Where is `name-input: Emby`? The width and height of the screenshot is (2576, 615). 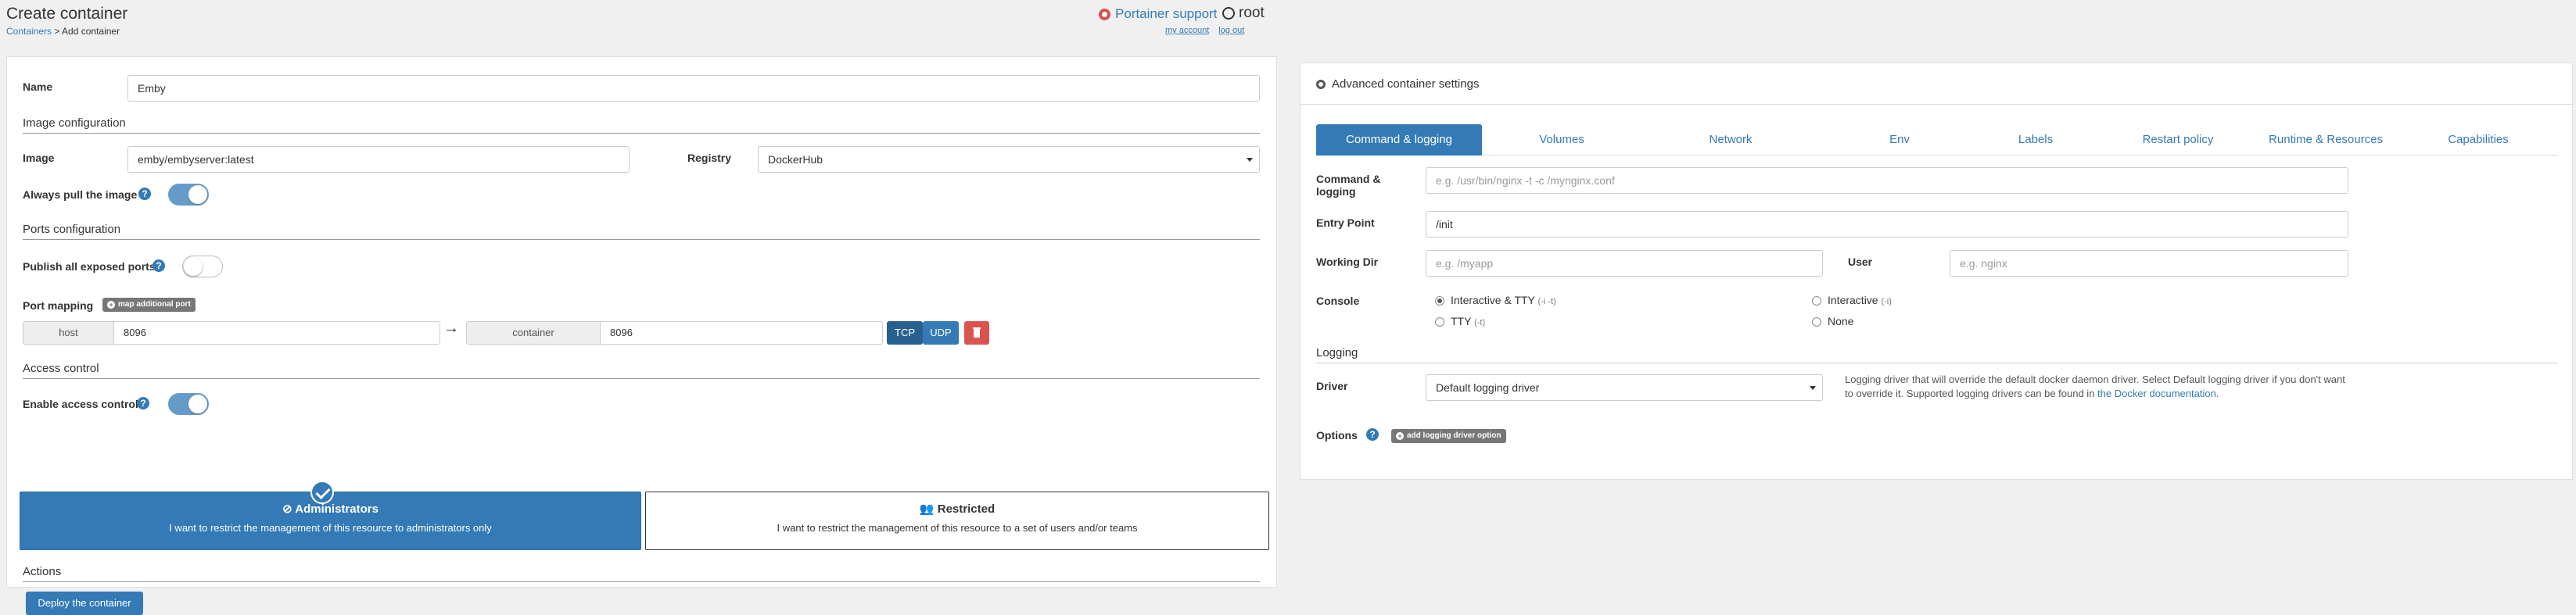 name-input: Emby is located at coordinates (693, 89).